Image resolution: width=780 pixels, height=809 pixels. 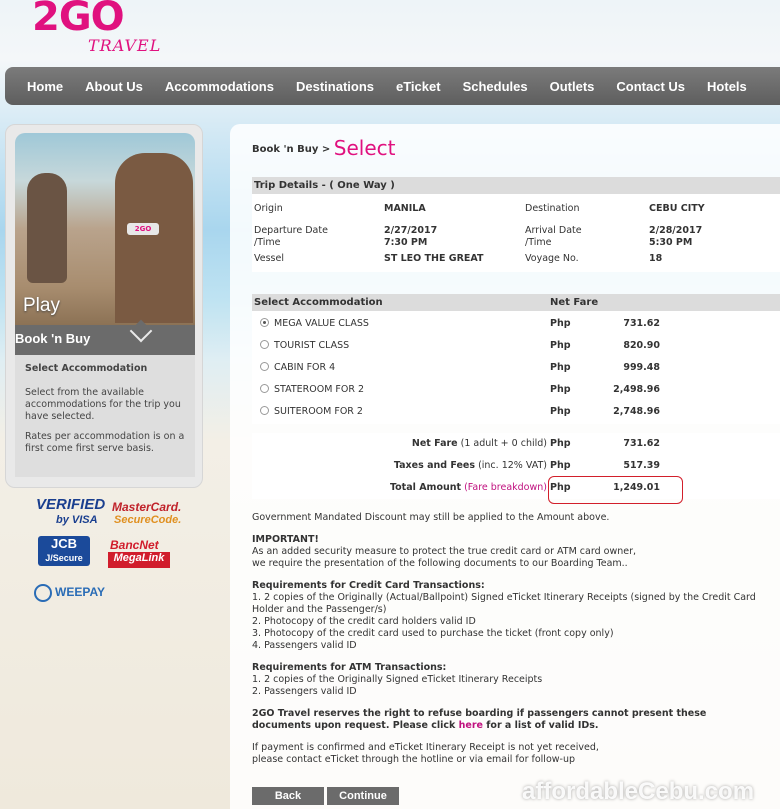 What do you see at coordinates (291, 230) in the screenshot?
I see `departure-label: Departure Date` at bounding box center [291, 230].